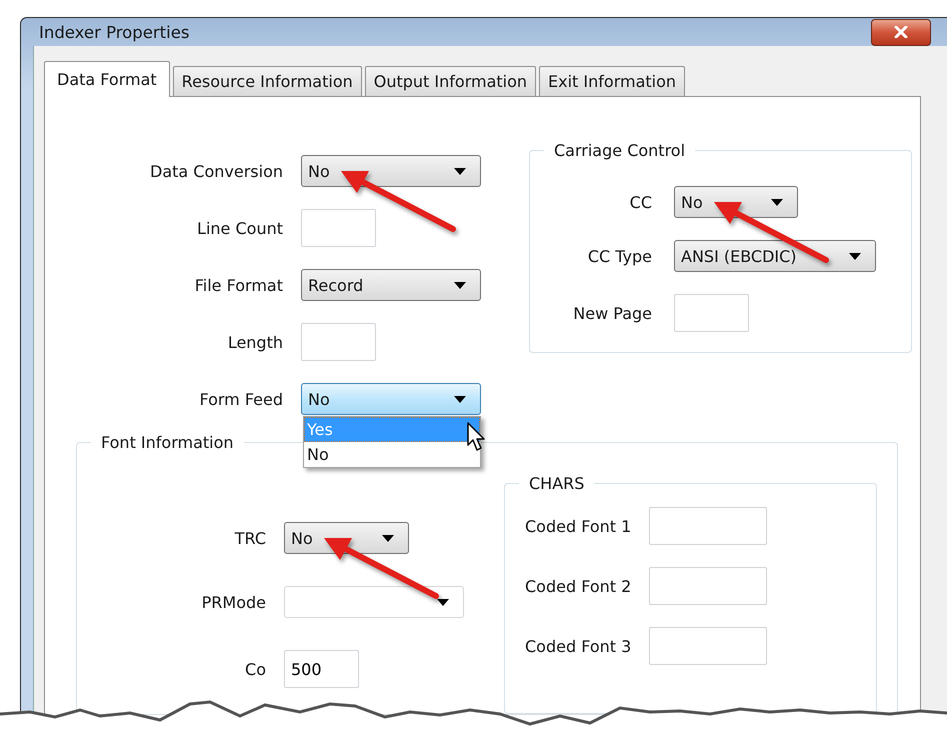  I want to click on field-label: File Format, so click(238, 285).